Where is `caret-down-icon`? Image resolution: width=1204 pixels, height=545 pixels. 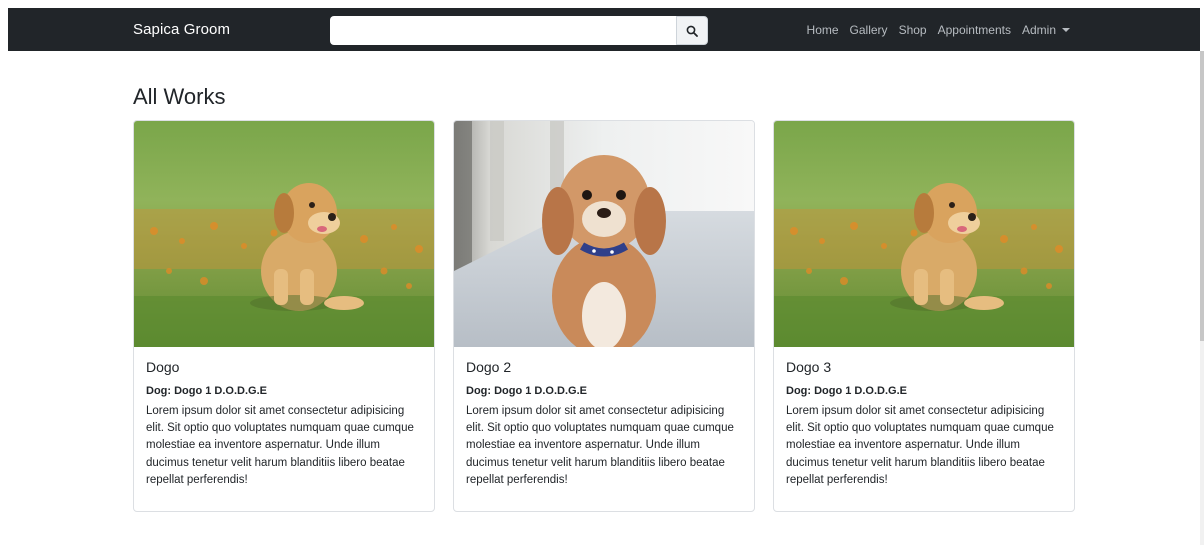 caret-down-icon is located at coordinates (1066, 30).